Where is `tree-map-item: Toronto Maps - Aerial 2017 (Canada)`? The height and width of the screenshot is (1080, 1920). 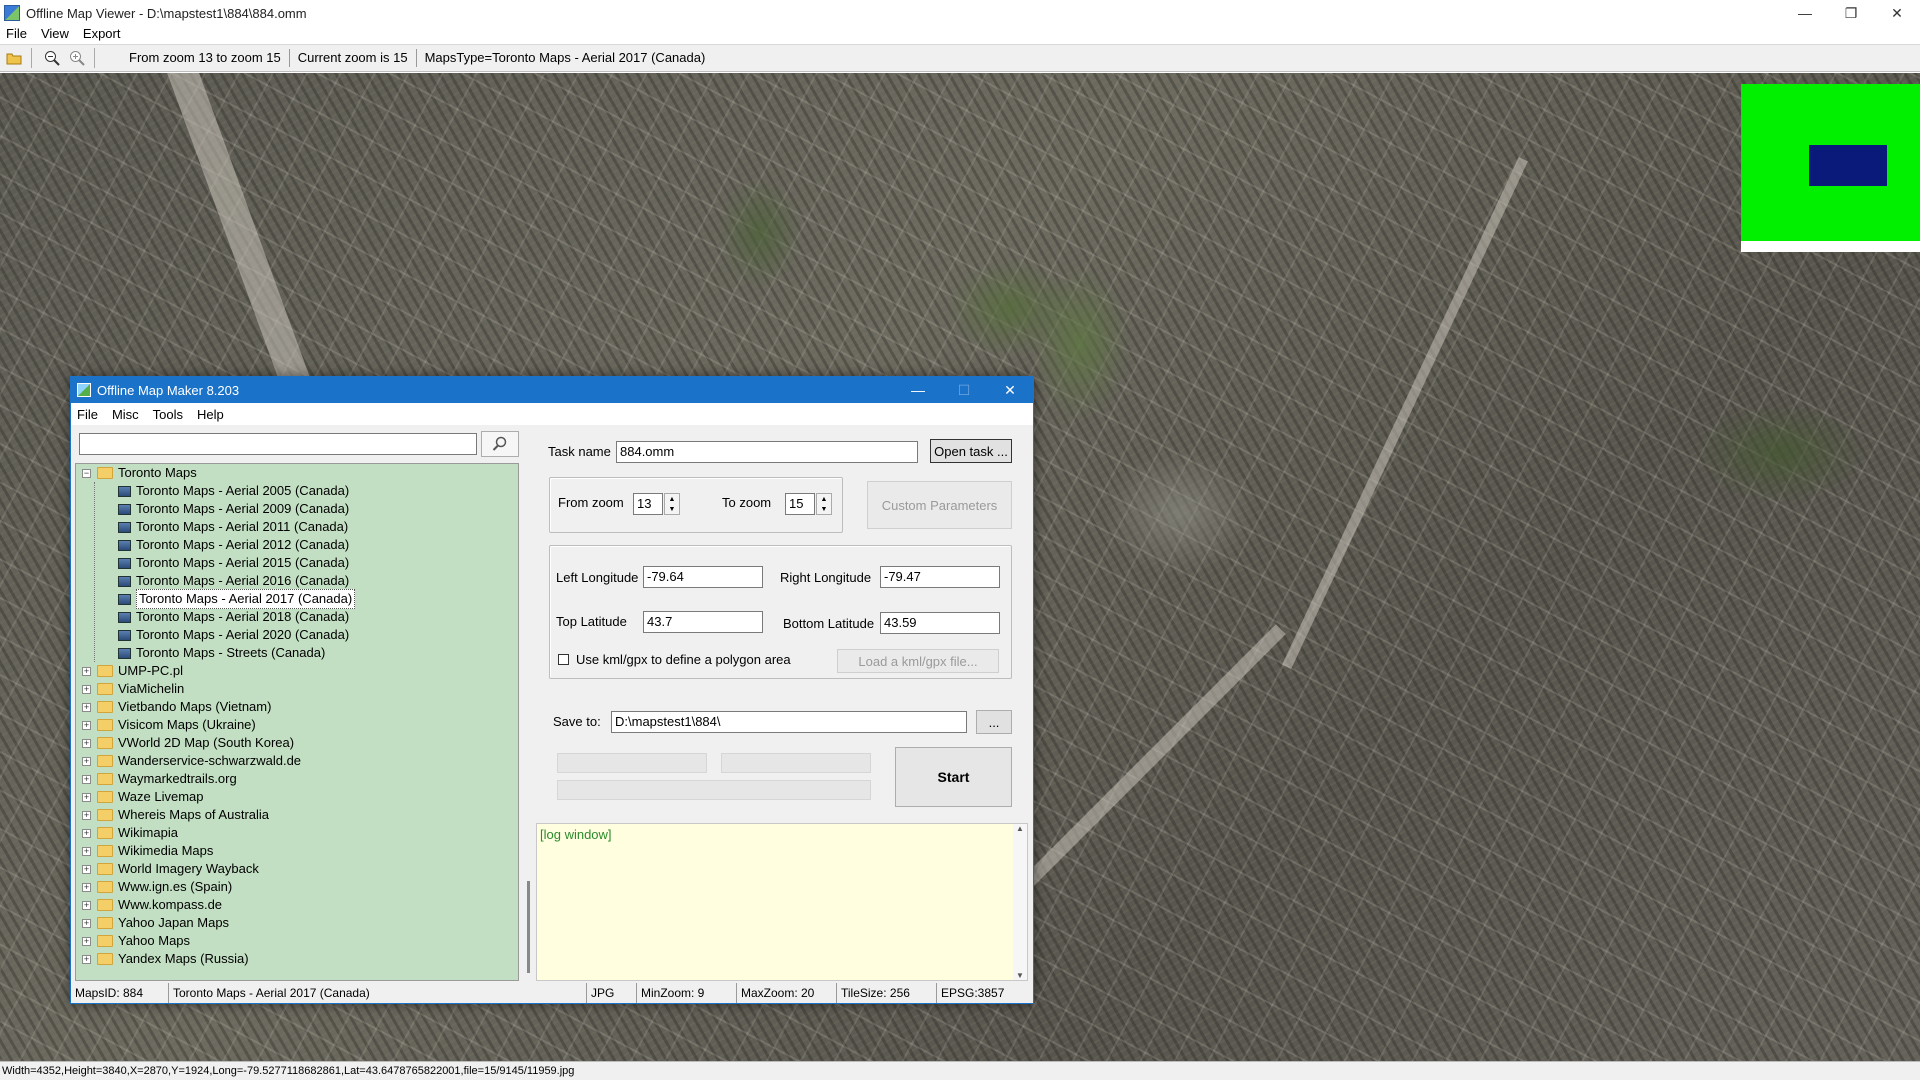 tree-map-item: Toronto Maps - Aerial 2017 (Canada) is located at coordinates (297, 599).